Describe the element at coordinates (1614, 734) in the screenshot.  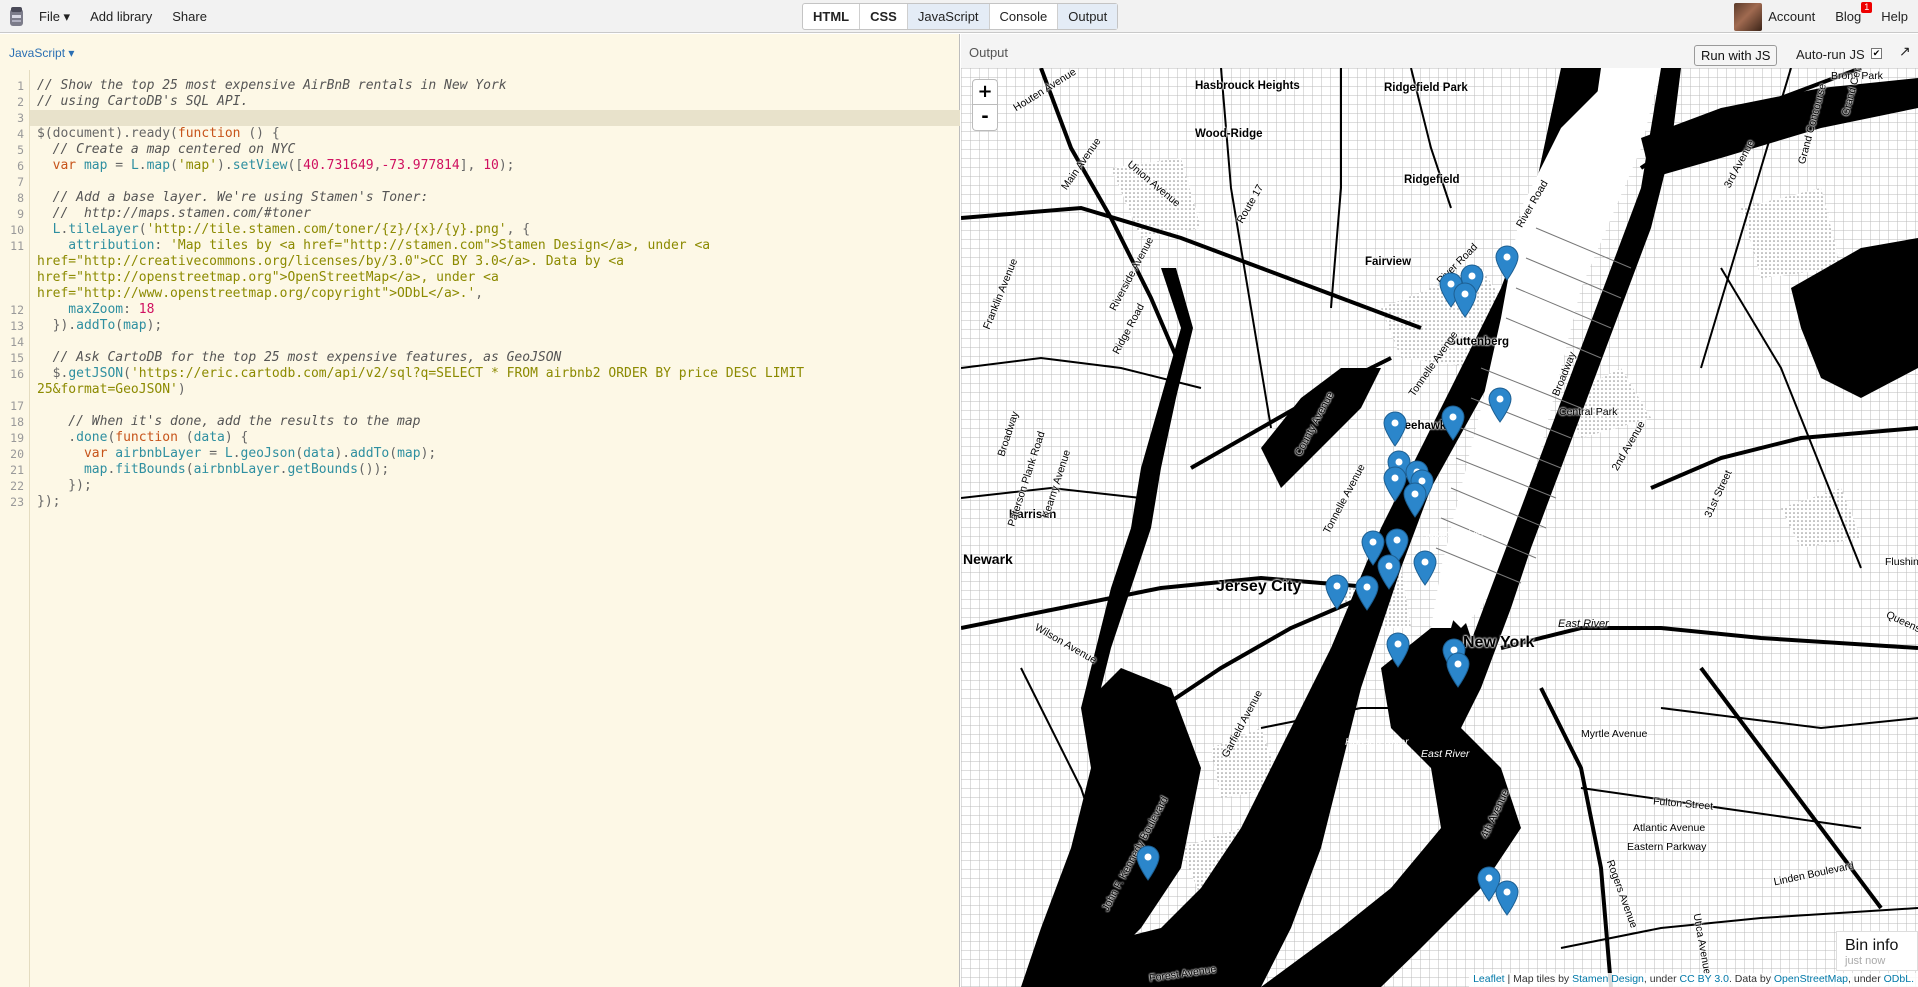
I see `map-label-road: Myrtle Avenue` at that location.